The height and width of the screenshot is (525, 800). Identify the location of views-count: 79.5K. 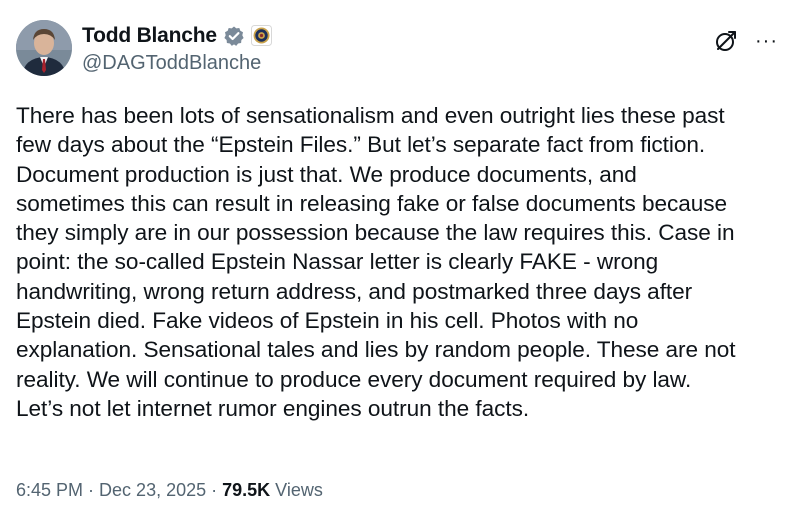
(246, 490).